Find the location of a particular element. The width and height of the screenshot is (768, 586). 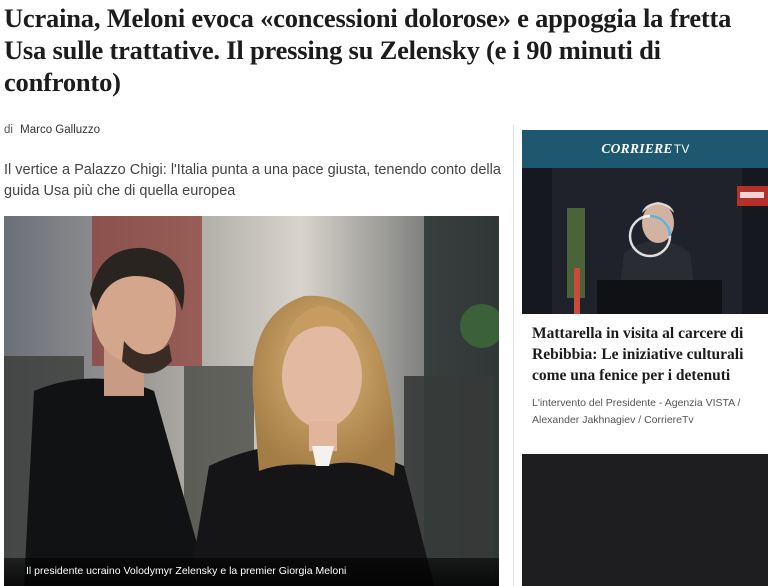

author-link: Marco Galluzzo is located at coordinates (60, 130).